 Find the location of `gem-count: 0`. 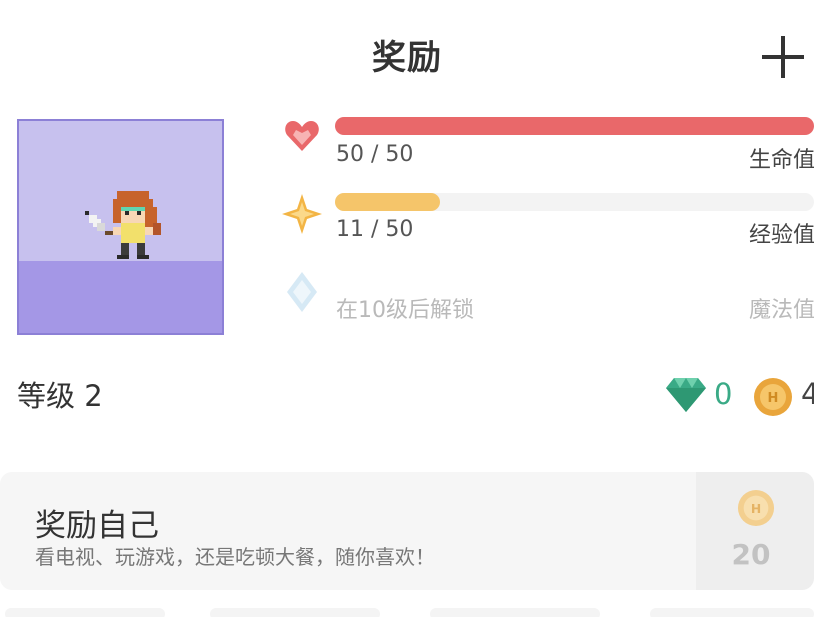

gem-count: 0 is located at coordinates (723, 394).